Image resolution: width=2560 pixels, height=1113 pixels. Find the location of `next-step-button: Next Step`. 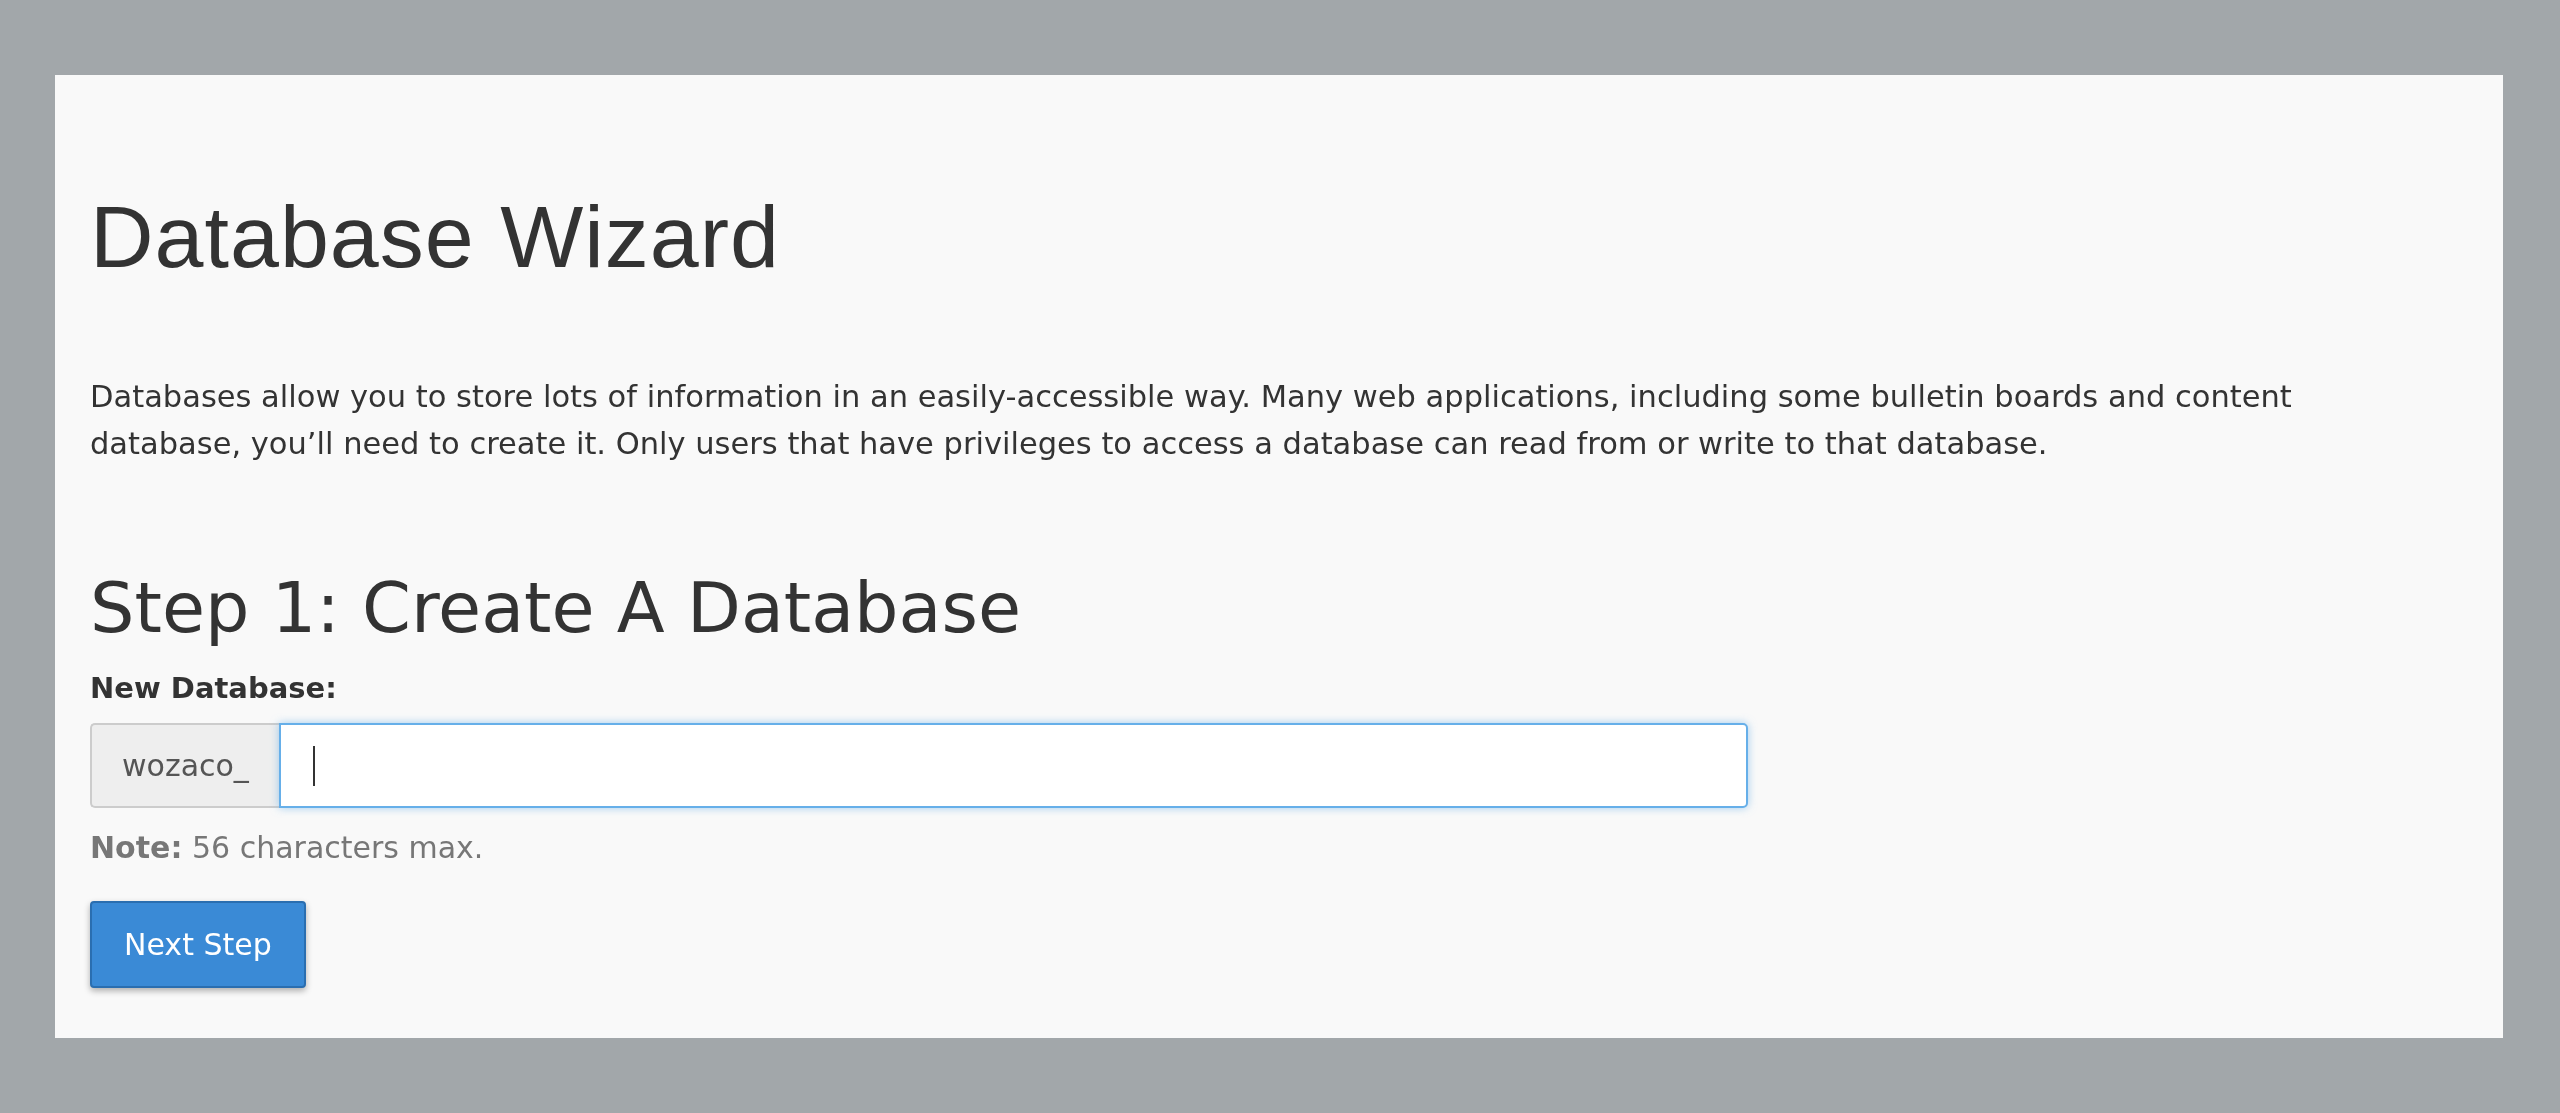

next-step-button: Next Step is located at coordinates (198, 944).